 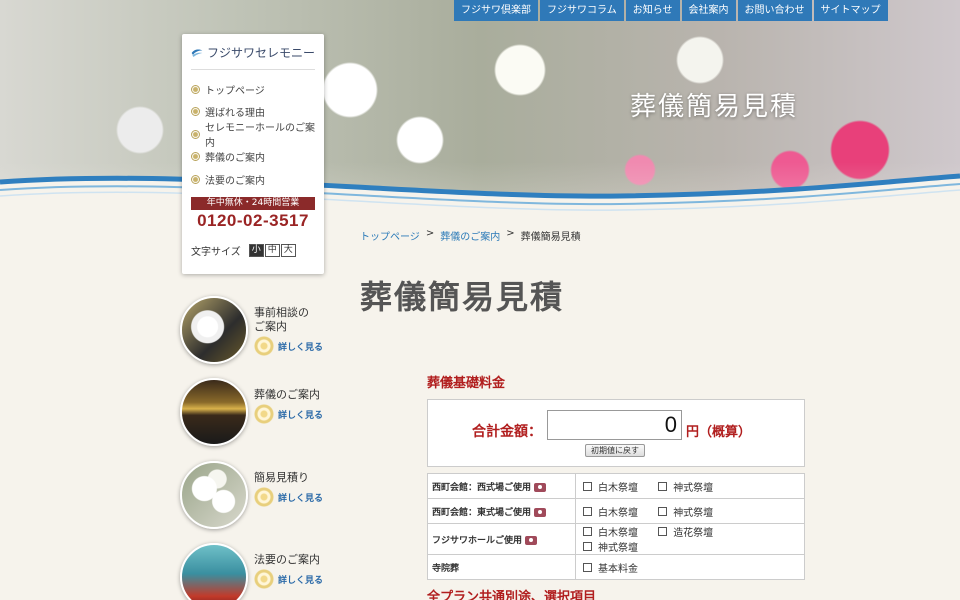 I want to click on topnav-contact: お問い合わせ, so click(x=774, y=10).